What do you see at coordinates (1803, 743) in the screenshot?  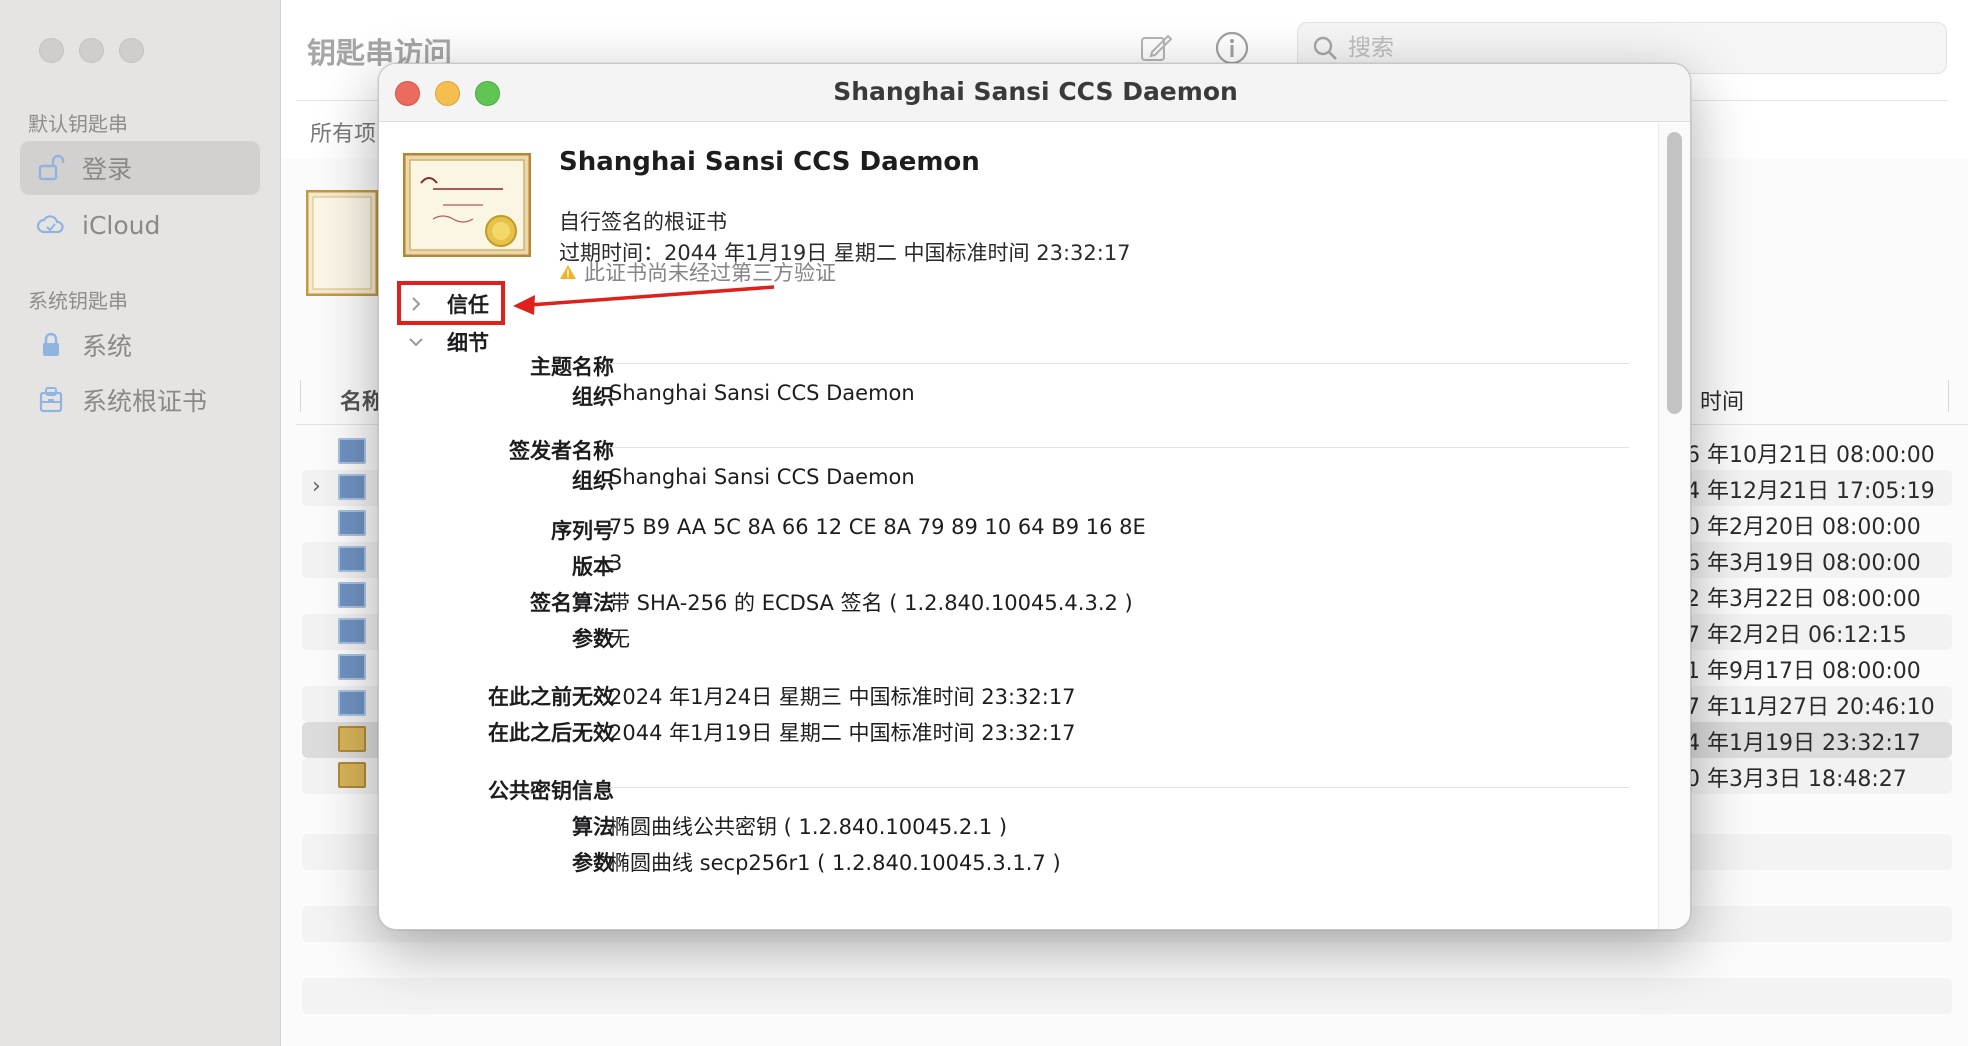 I see `row-expiry-date: 4 年1月19日 23:32:17` at bounding box center [1803, 743].